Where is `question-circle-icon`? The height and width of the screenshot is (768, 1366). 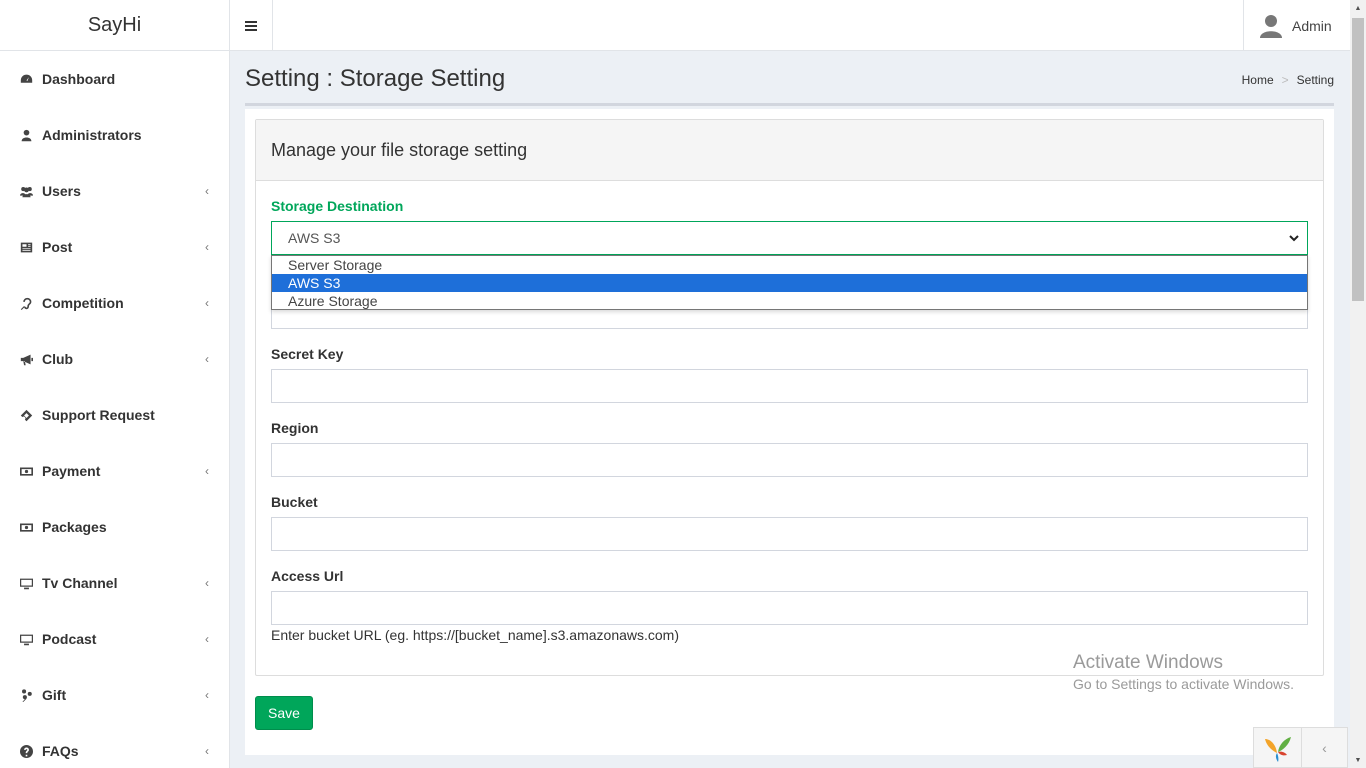
question-circle-icon is located at coordinates (26, 751).